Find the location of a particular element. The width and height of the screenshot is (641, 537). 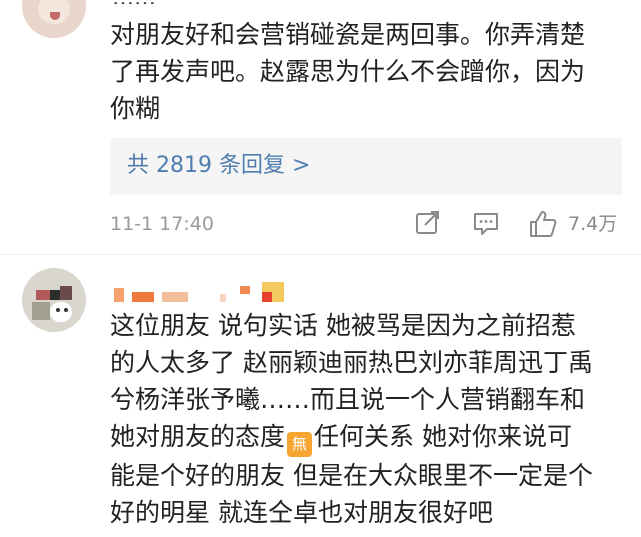

comment-button is located at coordinates (486, 224).